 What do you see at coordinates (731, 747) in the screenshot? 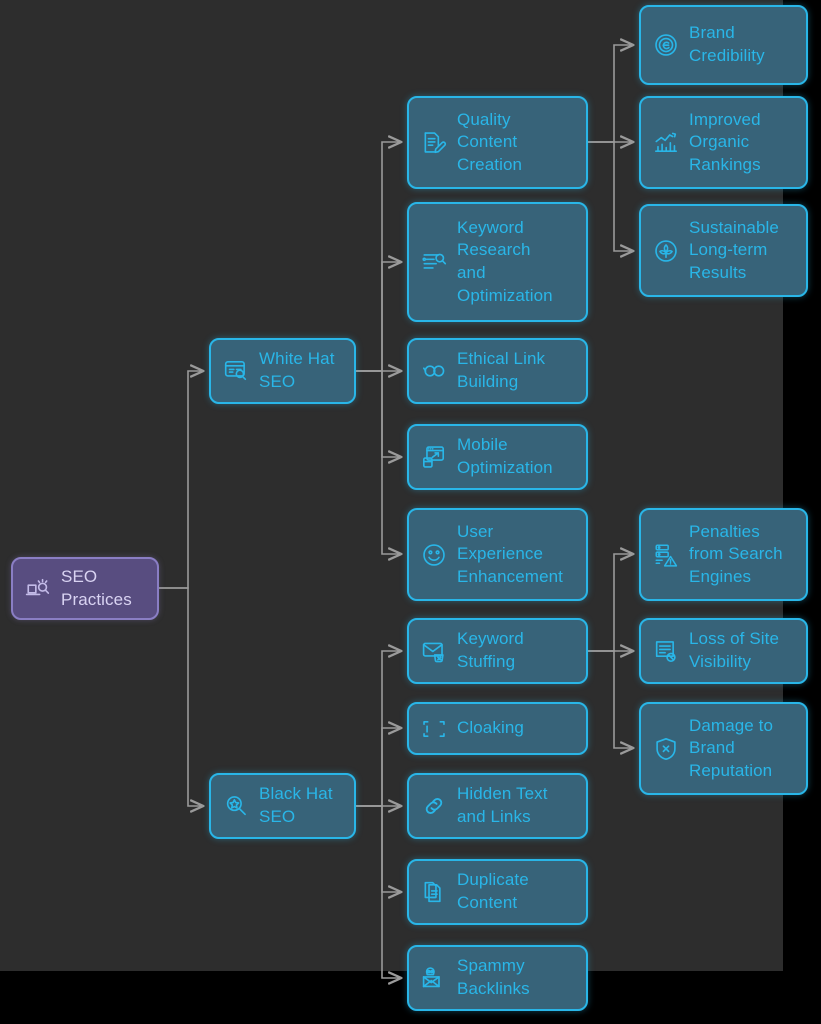
I see `node-label: Damage to Brand Reputation` at bounding box center [731, 747].